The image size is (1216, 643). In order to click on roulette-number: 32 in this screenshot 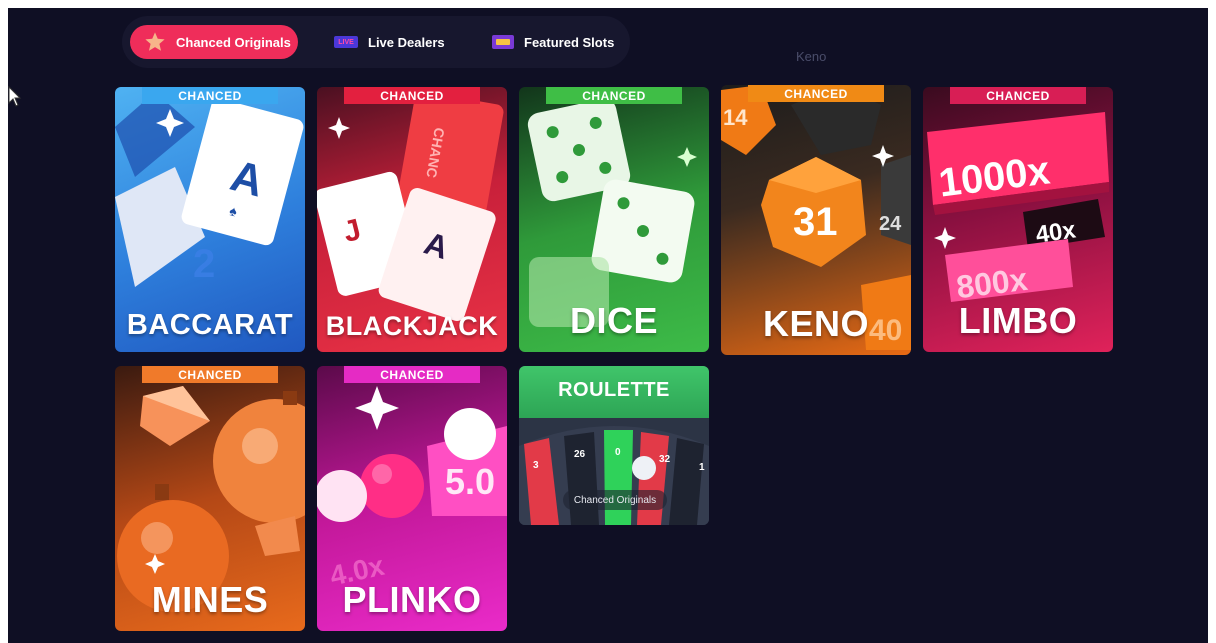, I will do `click(665, 459)`.